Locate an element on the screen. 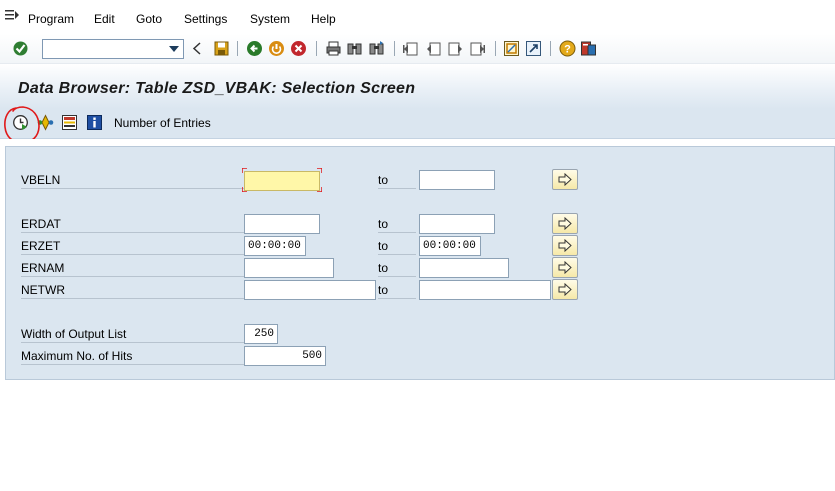 The image size is (835, 491). find-next-icon is located at coordinates (376, 48).